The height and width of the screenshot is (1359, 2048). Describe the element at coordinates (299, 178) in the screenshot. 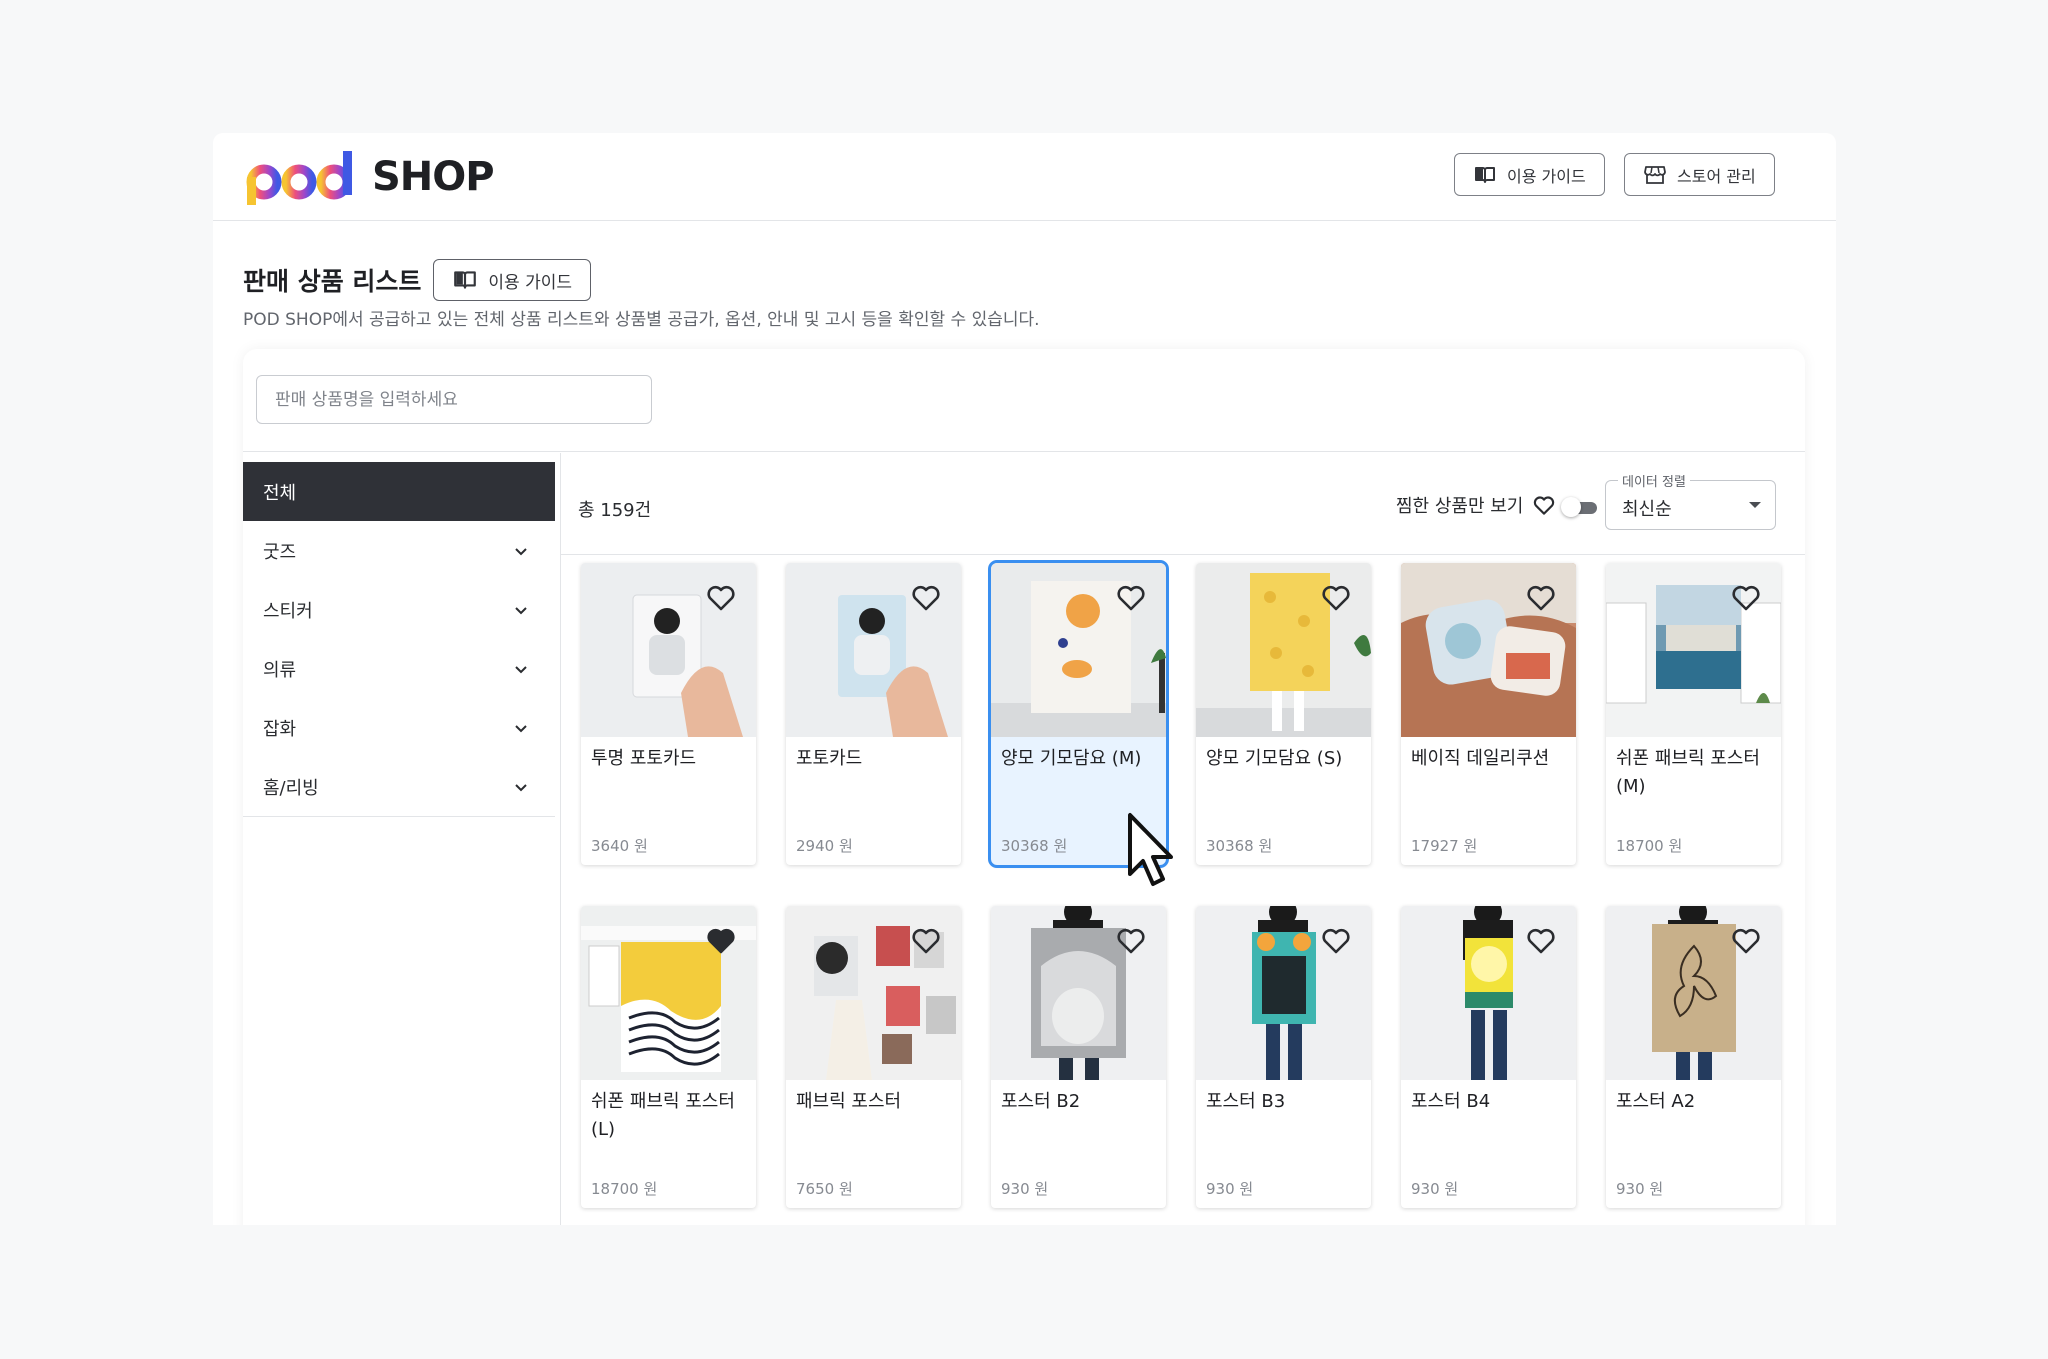

I see `pod-logo-mark` at that location.